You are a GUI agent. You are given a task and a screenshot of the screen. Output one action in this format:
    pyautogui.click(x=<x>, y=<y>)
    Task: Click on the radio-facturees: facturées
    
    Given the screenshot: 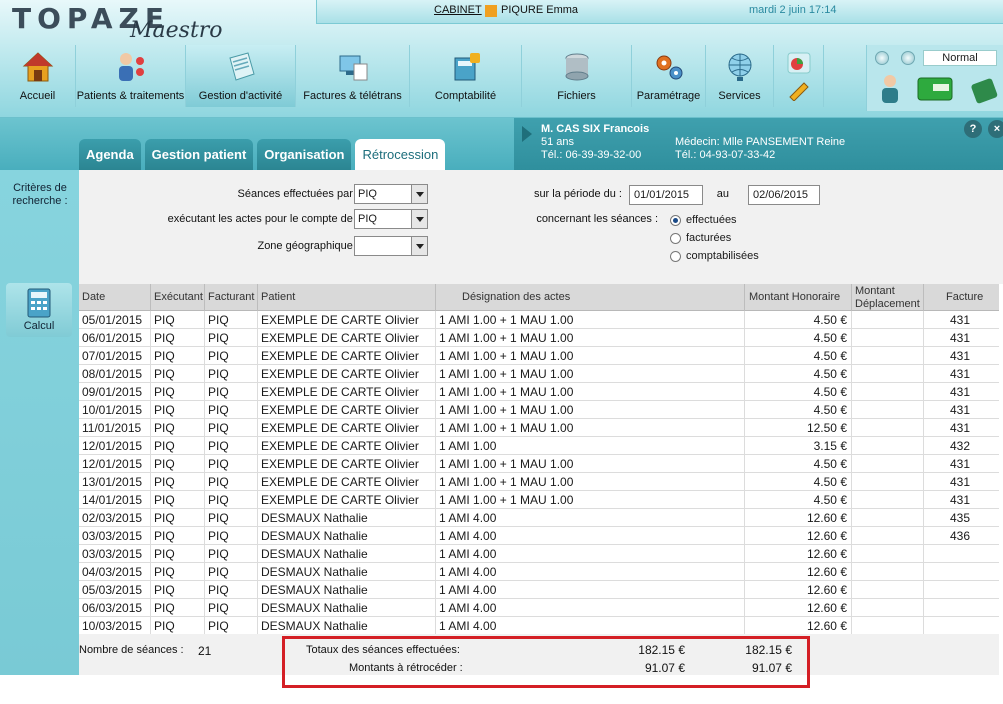 What is the action you would take?
    pyautogui.click(x=700, y=238)
    